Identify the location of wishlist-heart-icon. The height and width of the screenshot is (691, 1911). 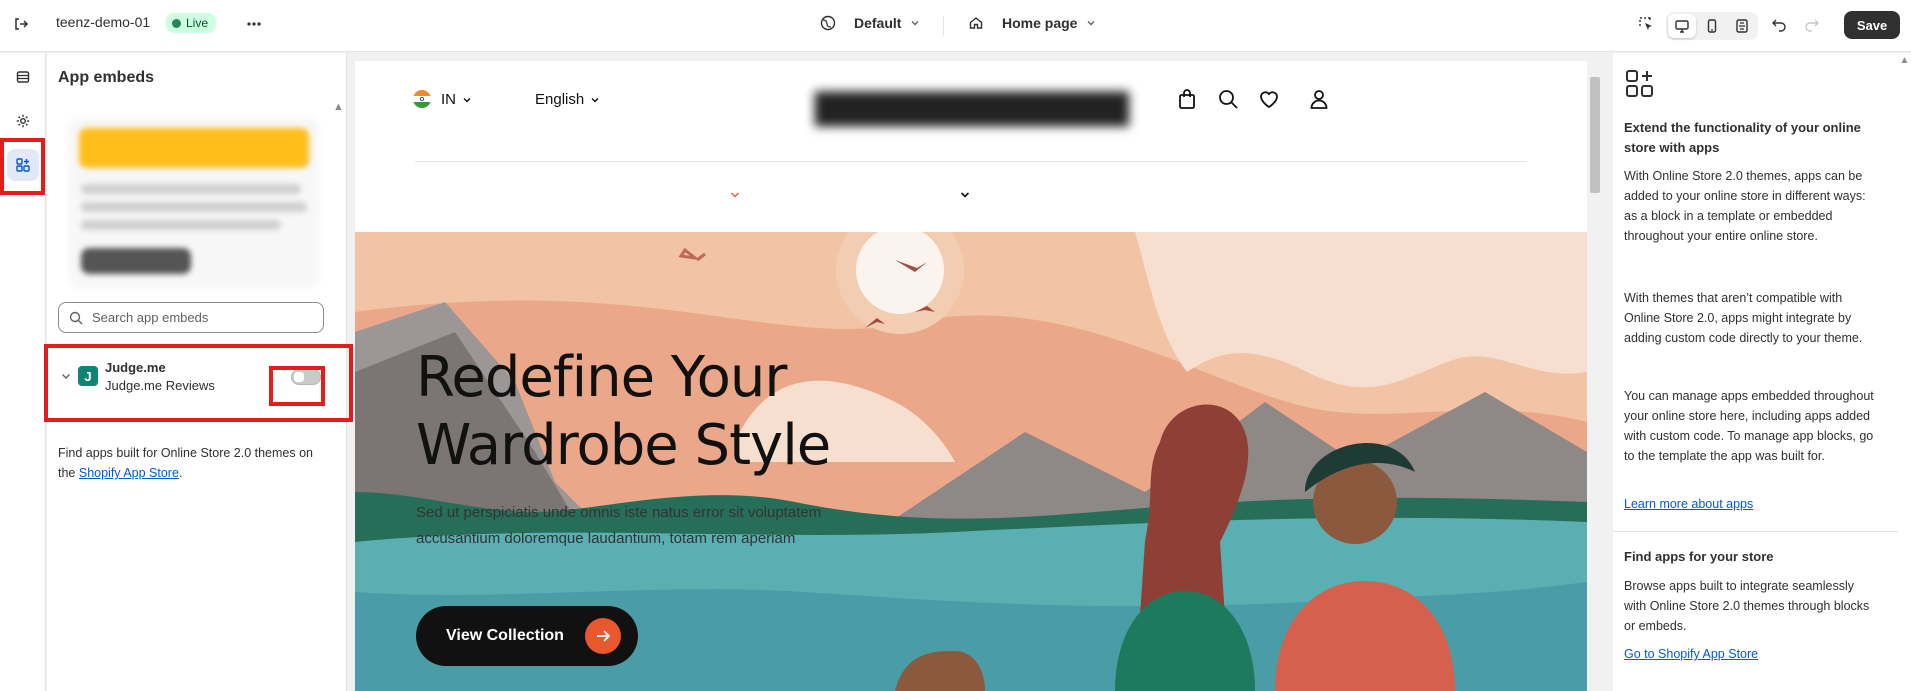
(1269, 99).